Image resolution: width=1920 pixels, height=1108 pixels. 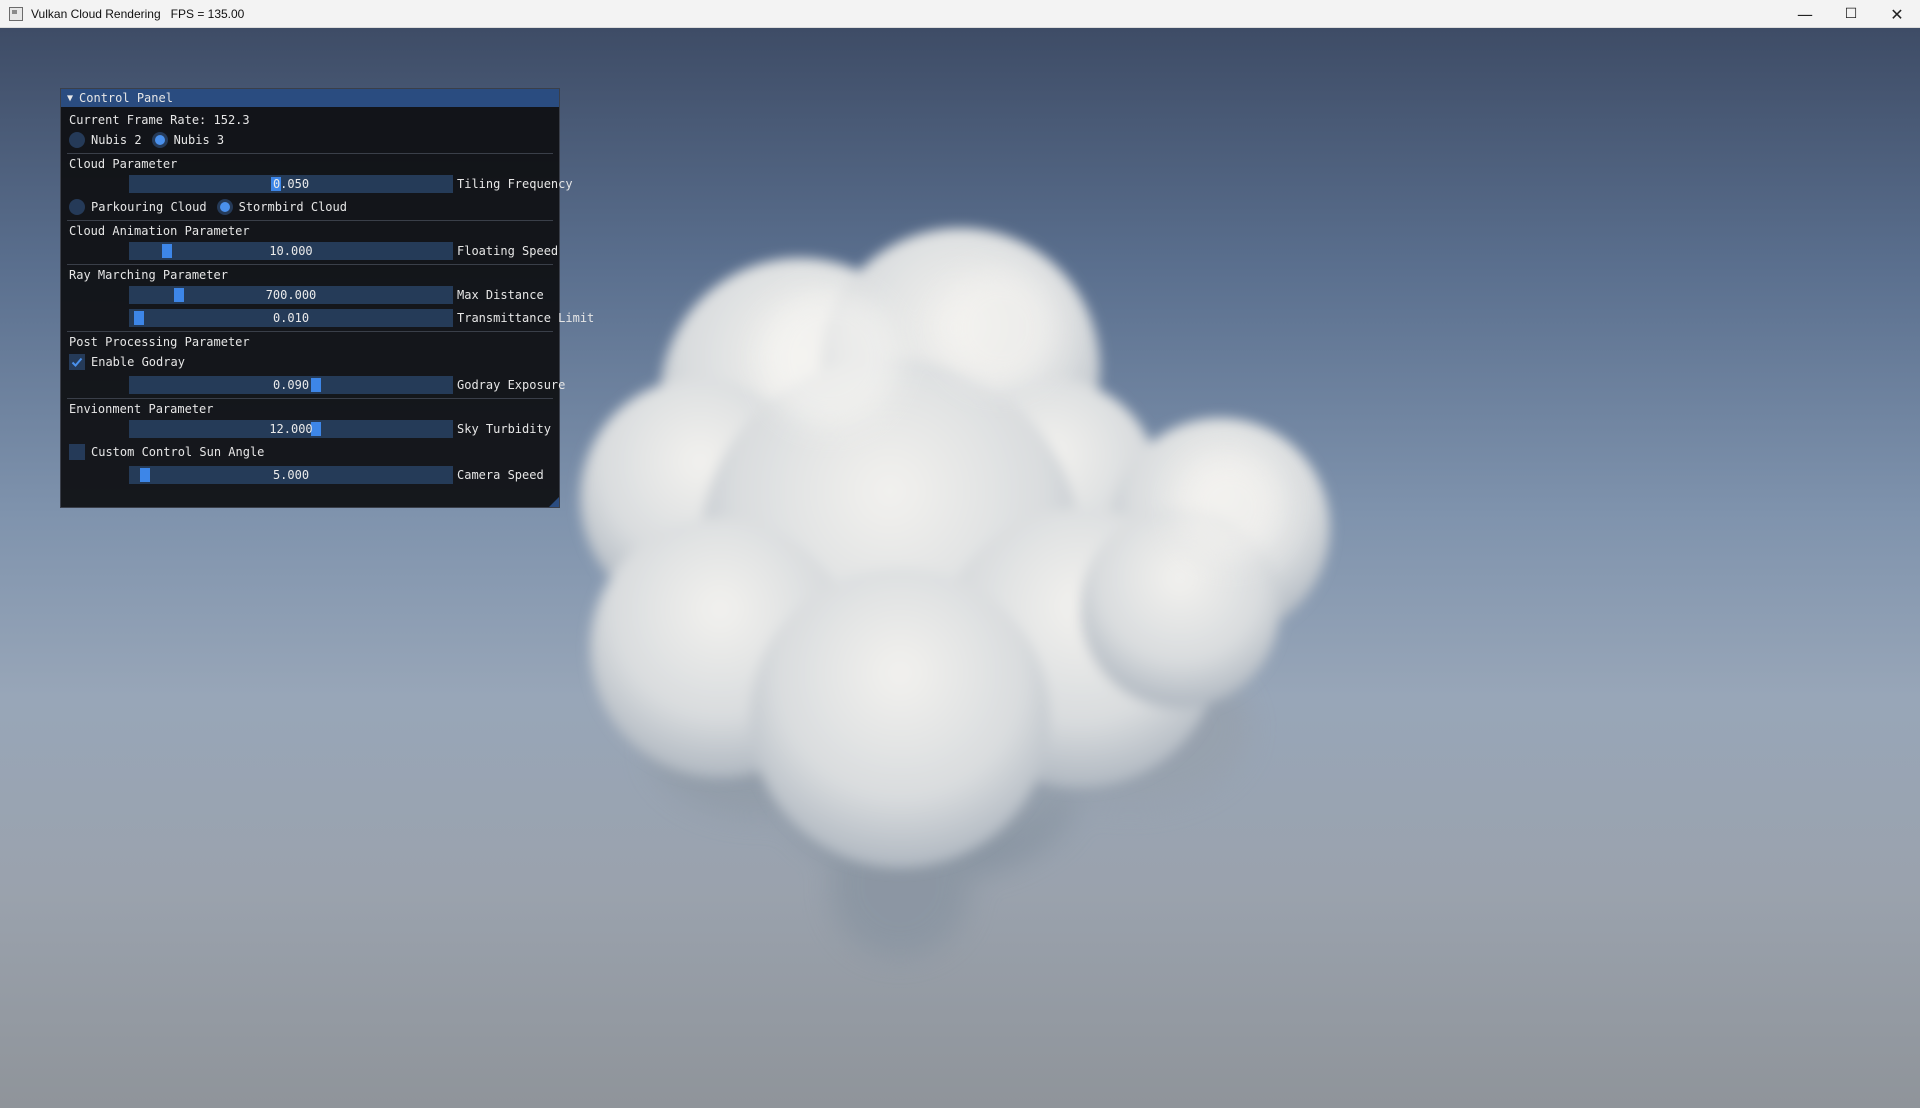 I want to click on resize-grip, so click(x=554, y=502).